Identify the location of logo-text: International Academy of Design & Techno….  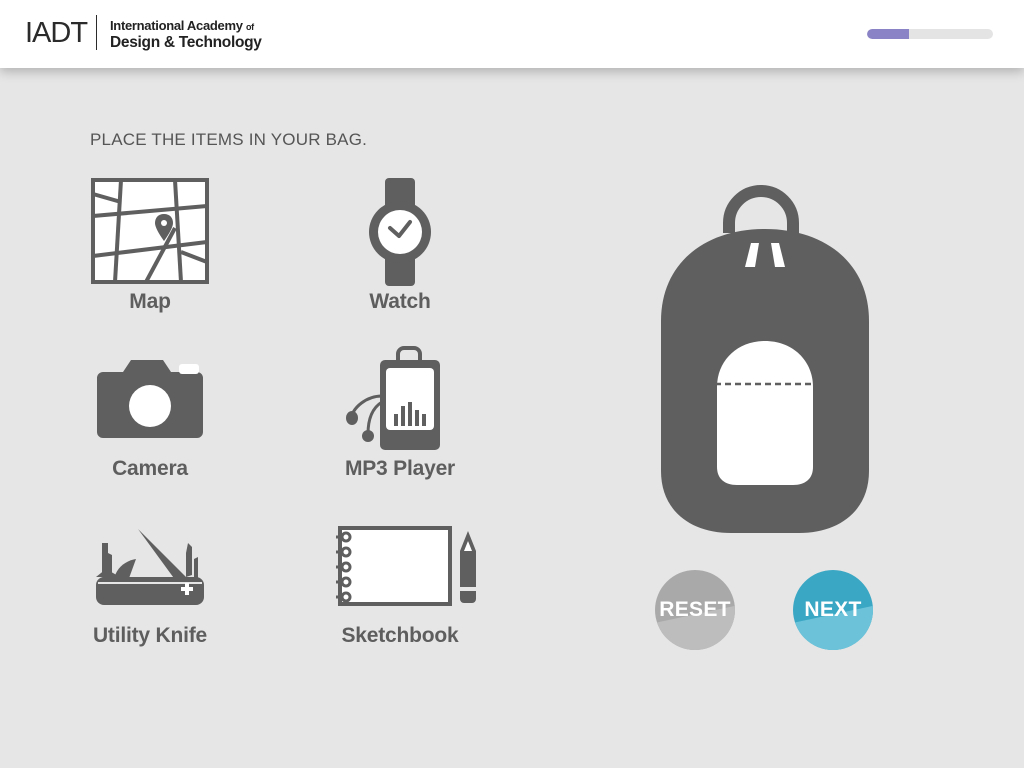
(186, 34).